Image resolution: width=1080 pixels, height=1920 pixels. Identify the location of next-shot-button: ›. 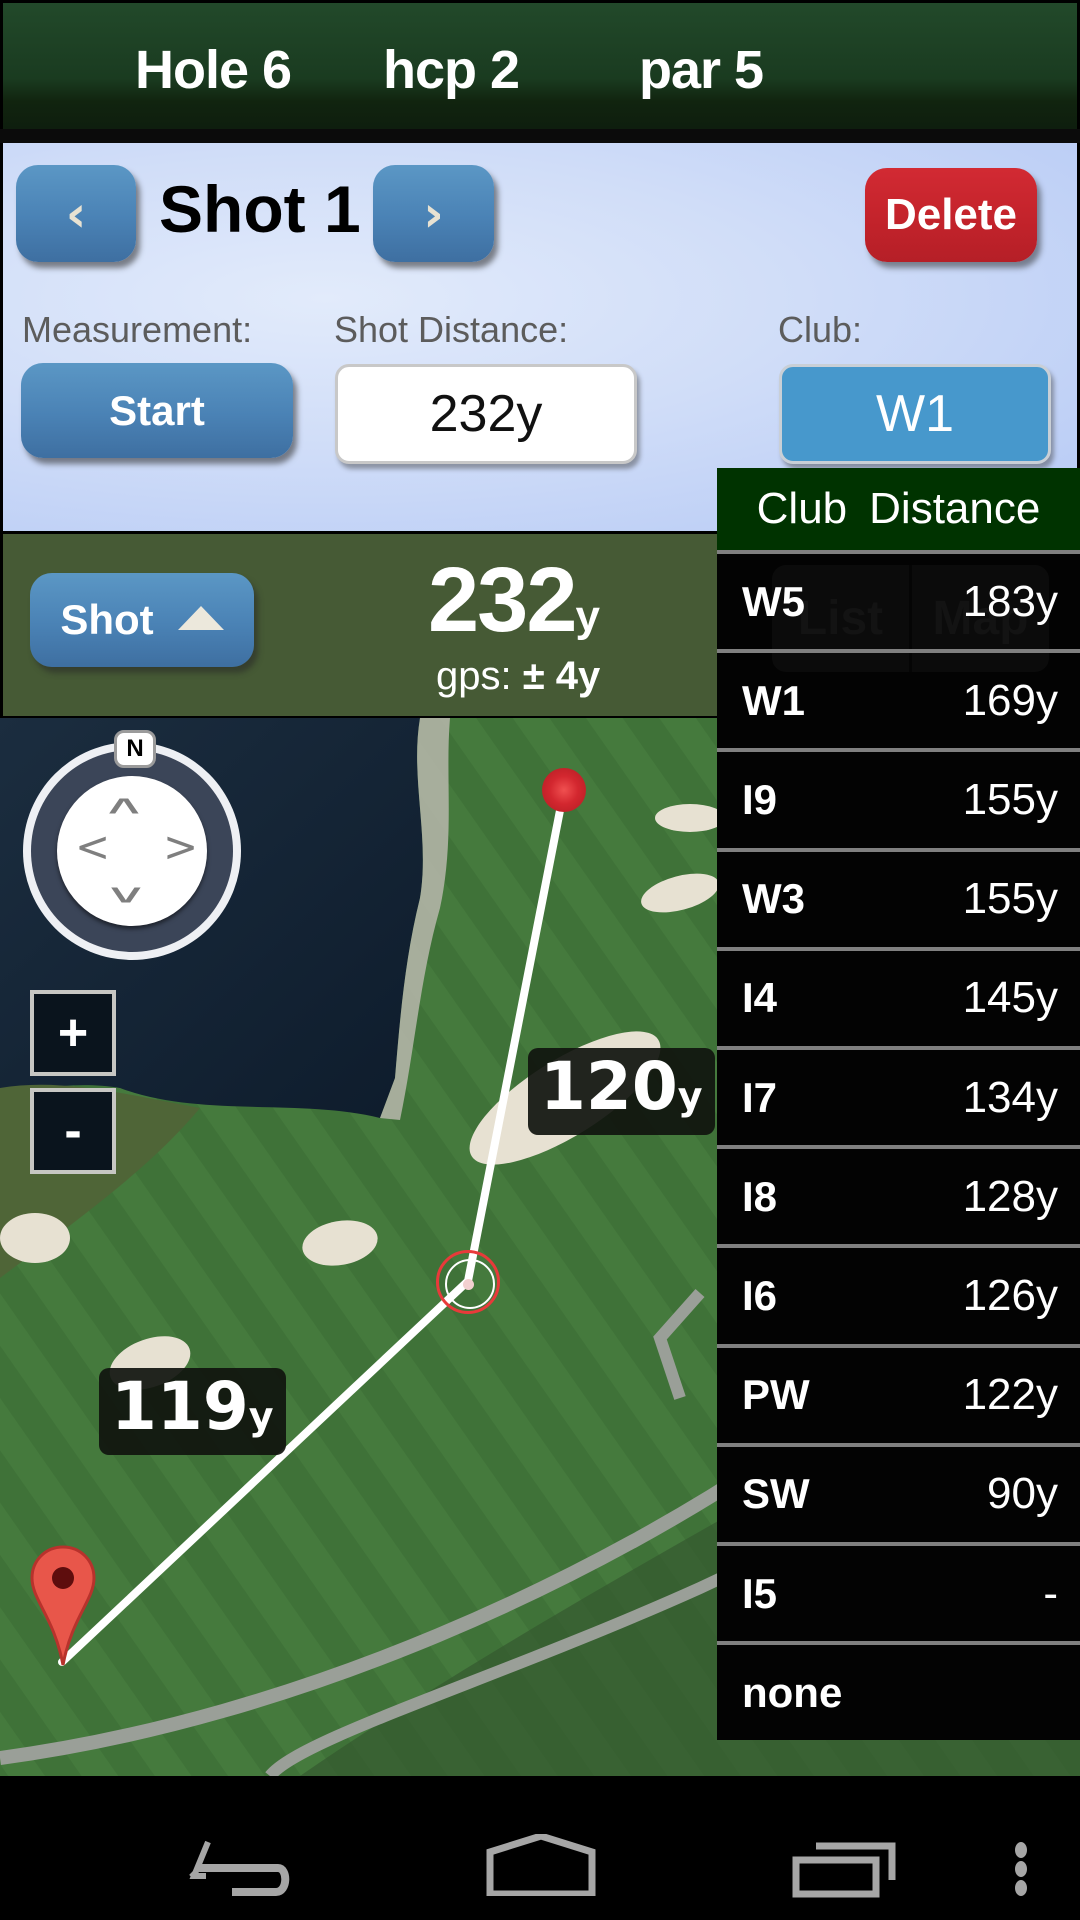
(433, 213).